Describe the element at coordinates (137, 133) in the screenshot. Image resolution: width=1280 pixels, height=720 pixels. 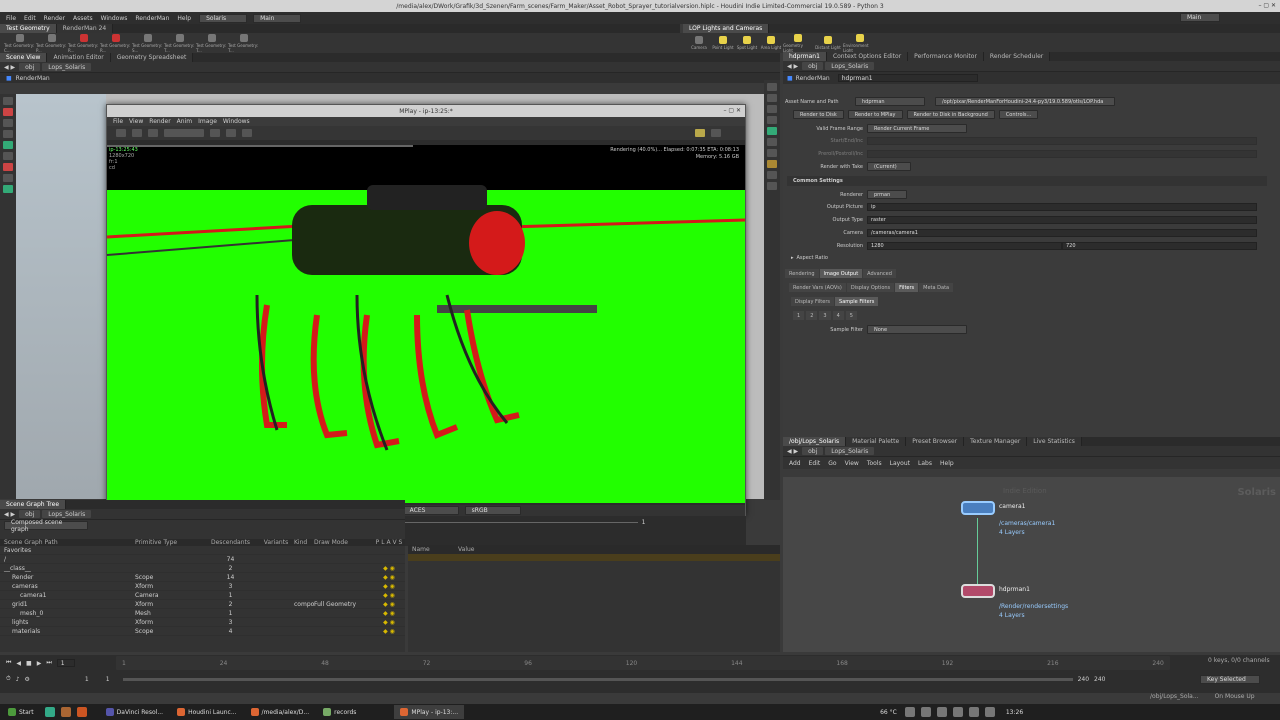
I see `mplay-tool-icon` at that location.